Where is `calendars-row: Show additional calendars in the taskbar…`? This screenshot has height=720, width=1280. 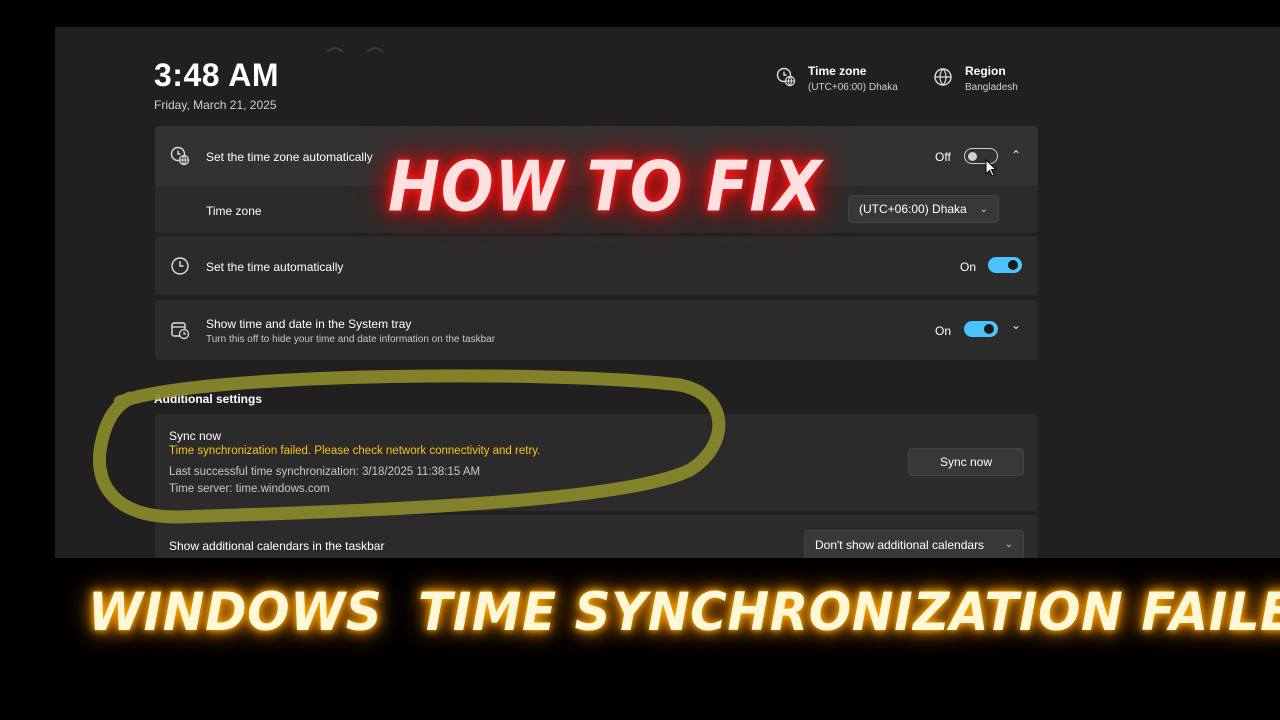 calendars-row: Show additional calendars in the taskbar… is located at coordinates (596, 536).